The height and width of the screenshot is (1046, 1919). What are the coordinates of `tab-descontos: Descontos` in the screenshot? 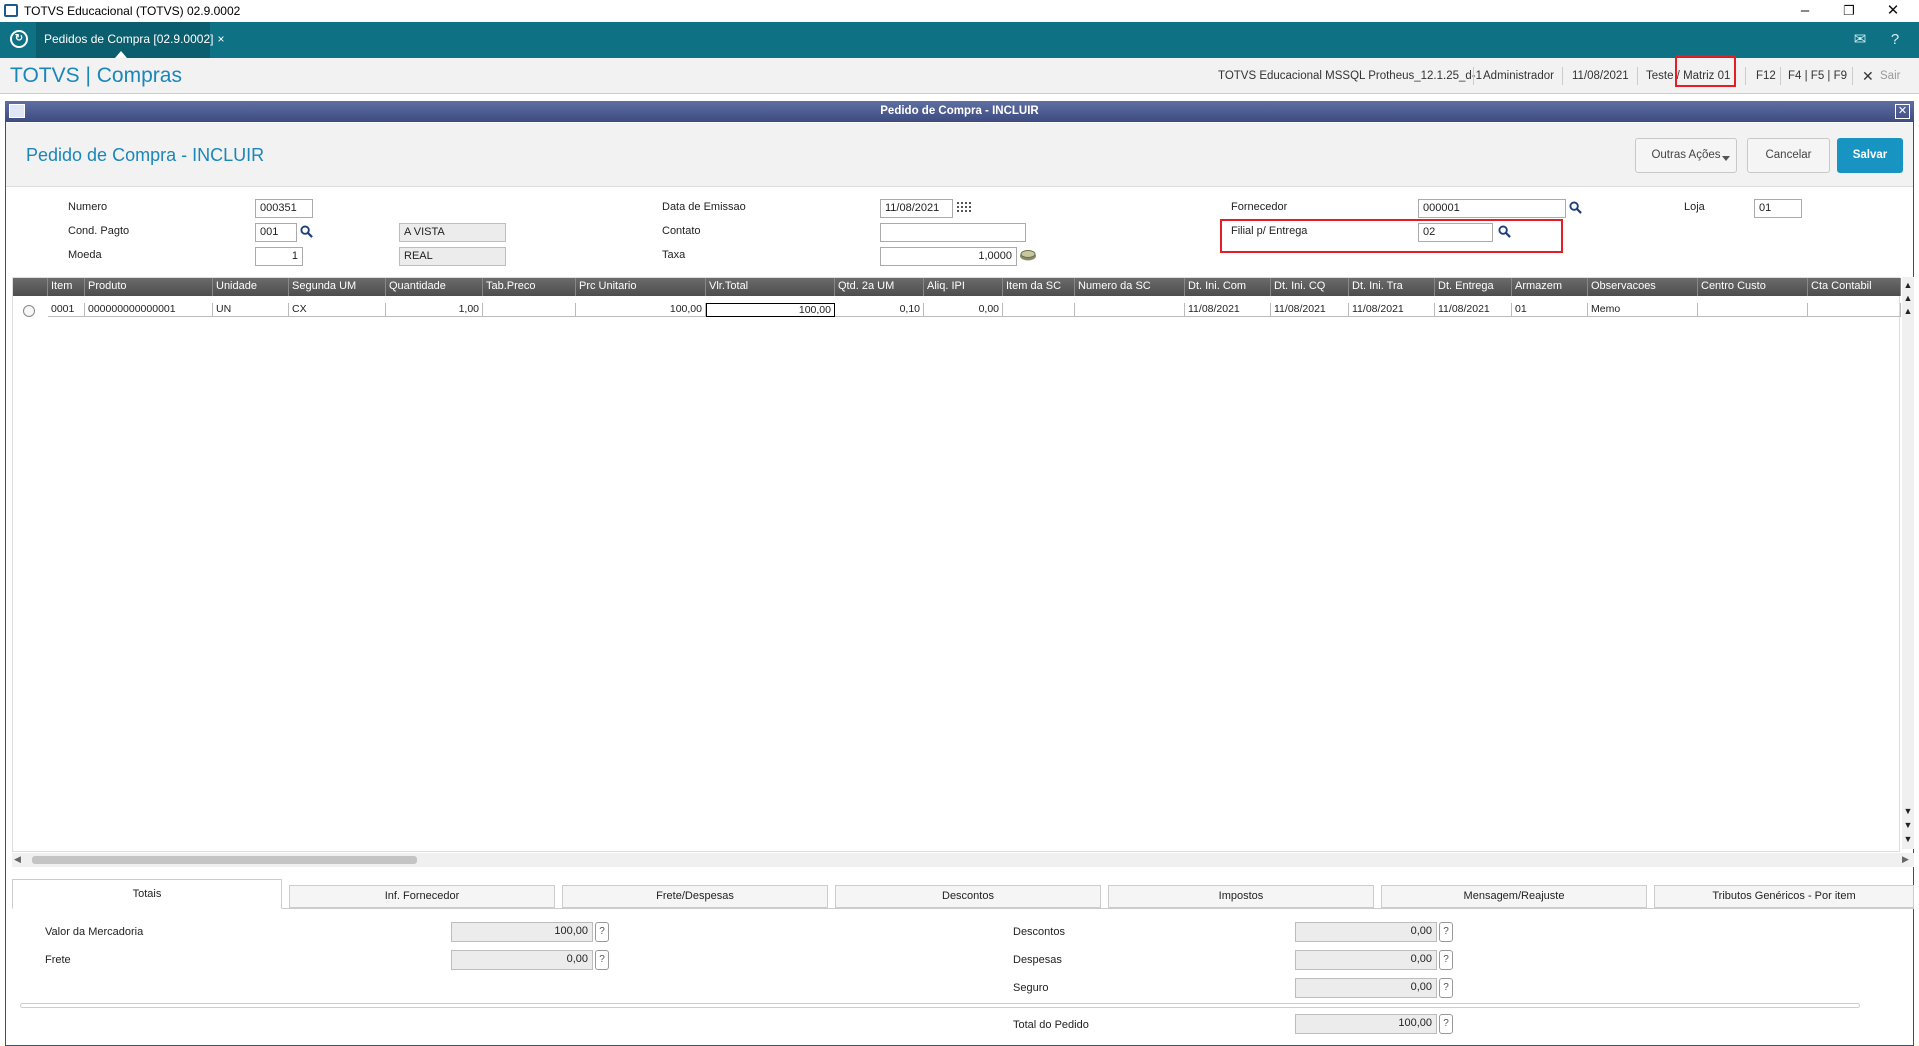 It's located at (968, 896).